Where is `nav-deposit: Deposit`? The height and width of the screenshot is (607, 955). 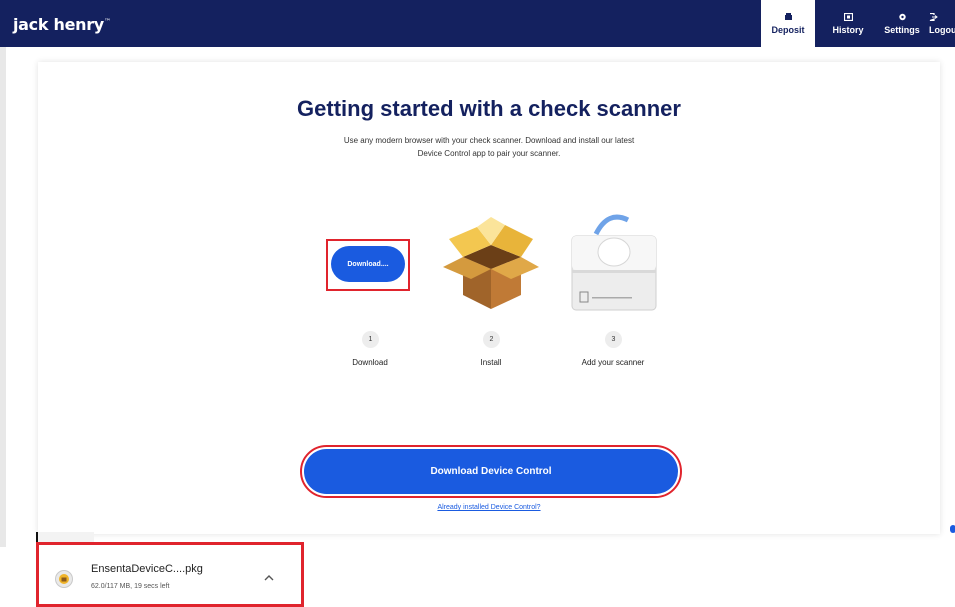
nav-deposit: Deposit is located at coordinates (788, 23).